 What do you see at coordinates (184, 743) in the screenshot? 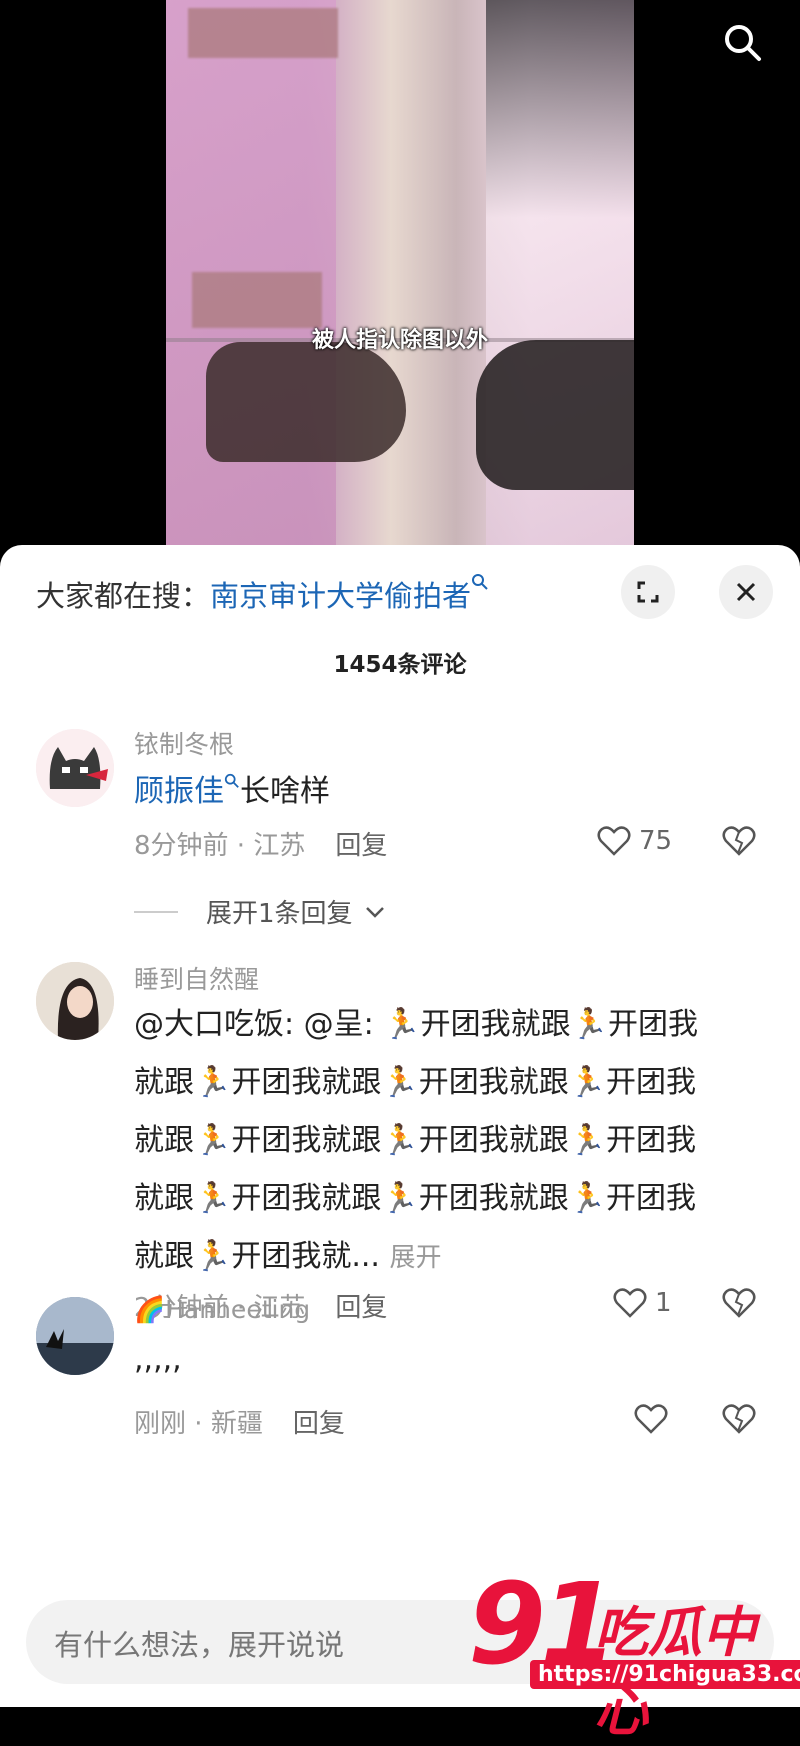
I see `comment-username: 铱制冬根` at bounding box center [184, 743].